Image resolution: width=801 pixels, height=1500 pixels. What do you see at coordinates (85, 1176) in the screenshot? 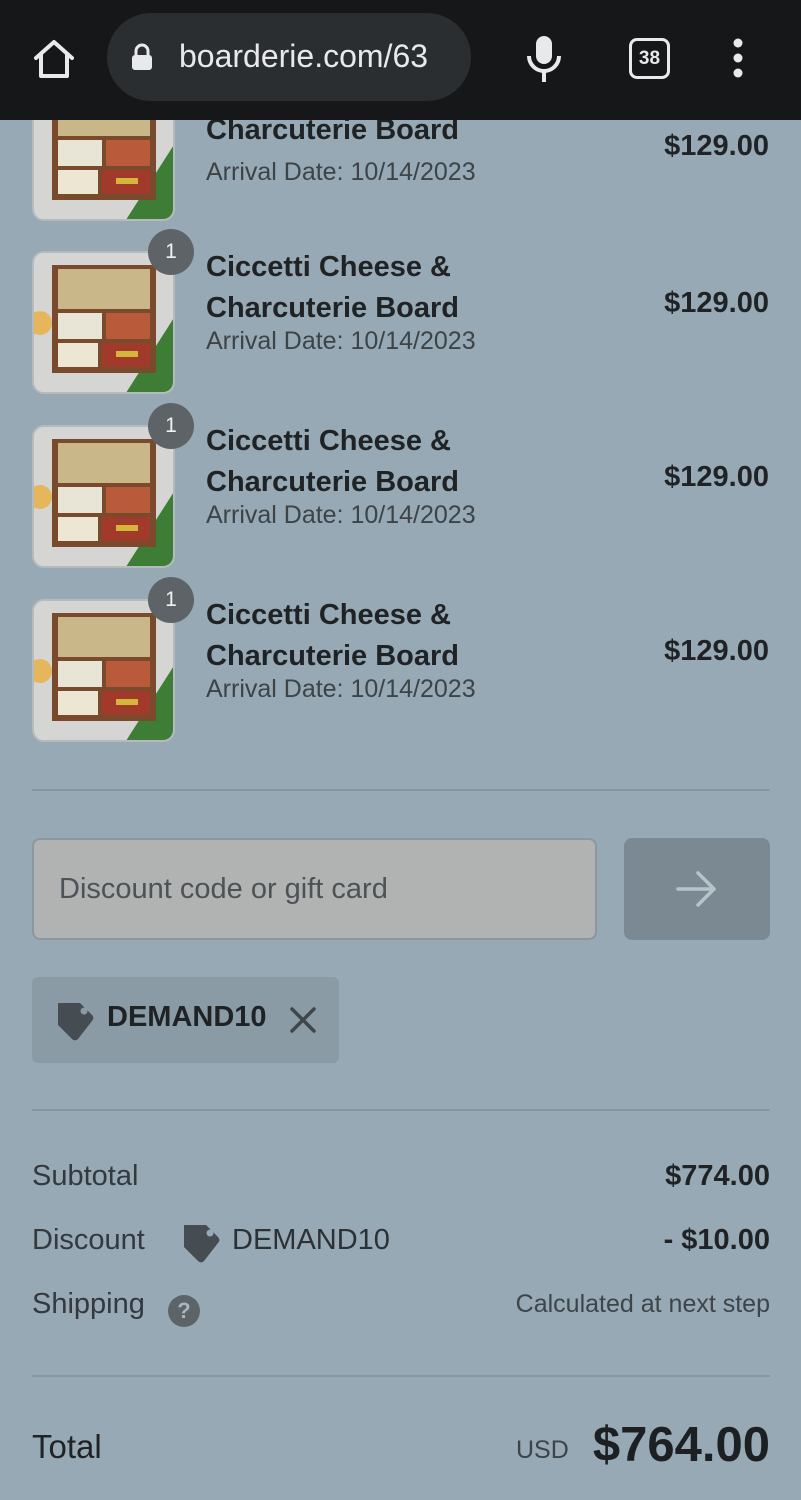
I see `subtotal-label: Subtotal` at bounding box center [85, 1176].